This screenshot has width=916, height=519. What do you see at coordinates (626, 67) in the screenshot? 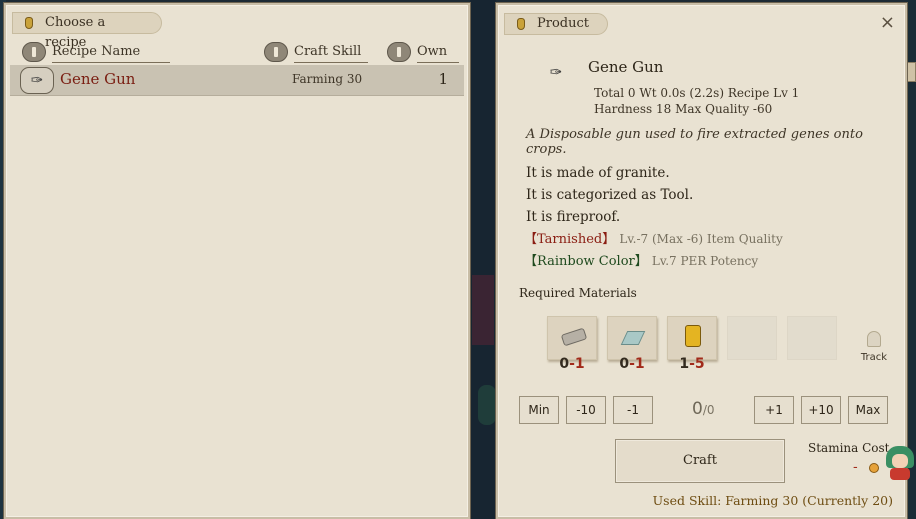
I see `product-name: Gene Gun` at bounding box center [626, 67].